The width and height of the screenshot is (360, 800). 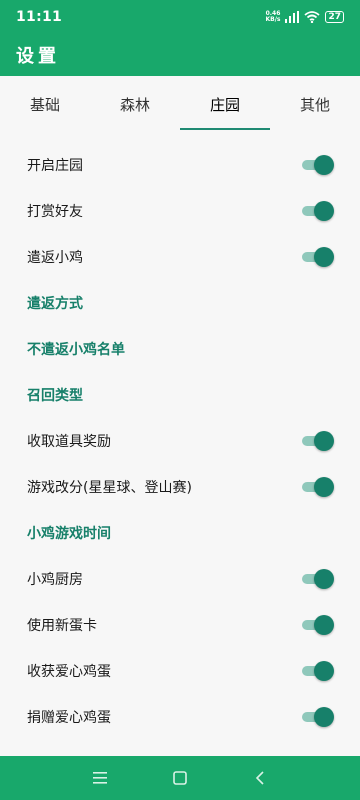 I want to click on wifi-icon, so click(x=312, y=17).